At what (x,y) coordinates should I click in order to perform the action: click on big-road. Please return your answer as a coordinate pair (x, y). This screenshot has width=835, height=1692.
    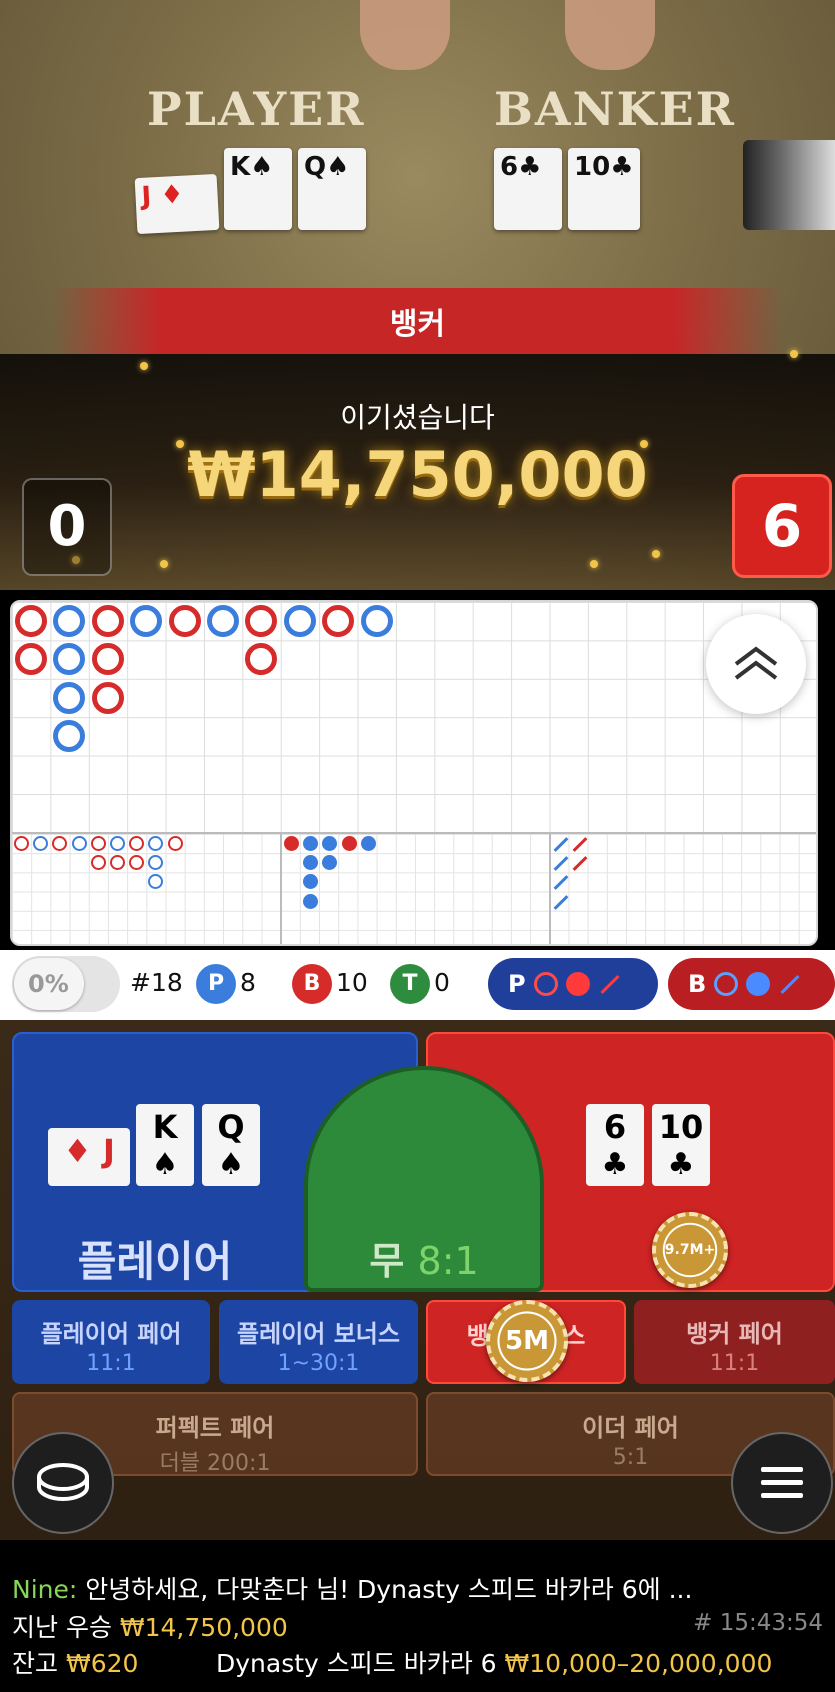
    Looking at the image, I should click on (414, 717).